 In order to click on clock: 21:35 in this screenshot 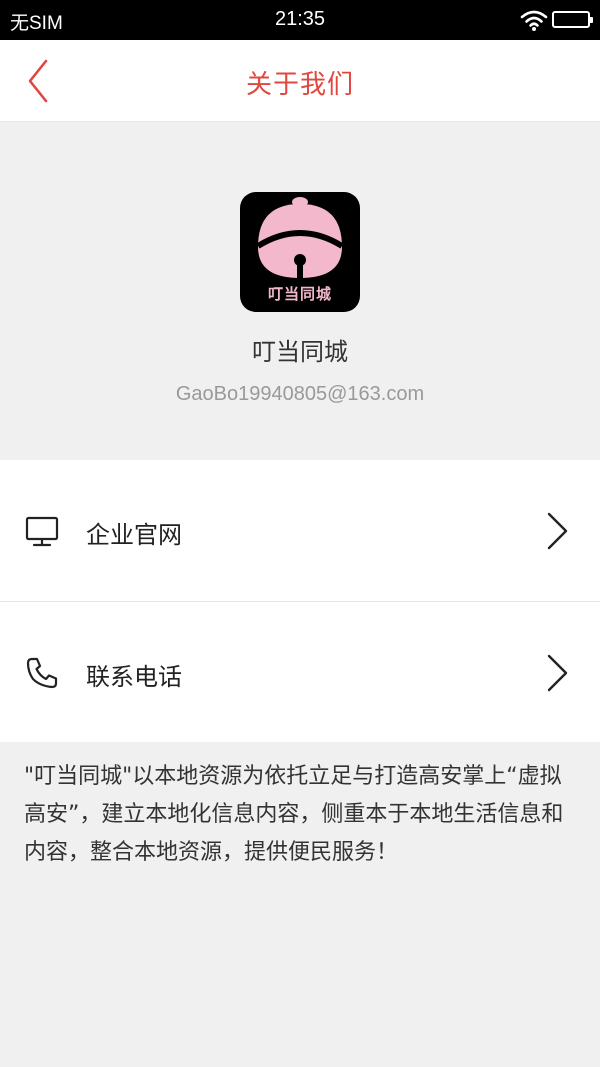, I will do `click(300, 19)`.